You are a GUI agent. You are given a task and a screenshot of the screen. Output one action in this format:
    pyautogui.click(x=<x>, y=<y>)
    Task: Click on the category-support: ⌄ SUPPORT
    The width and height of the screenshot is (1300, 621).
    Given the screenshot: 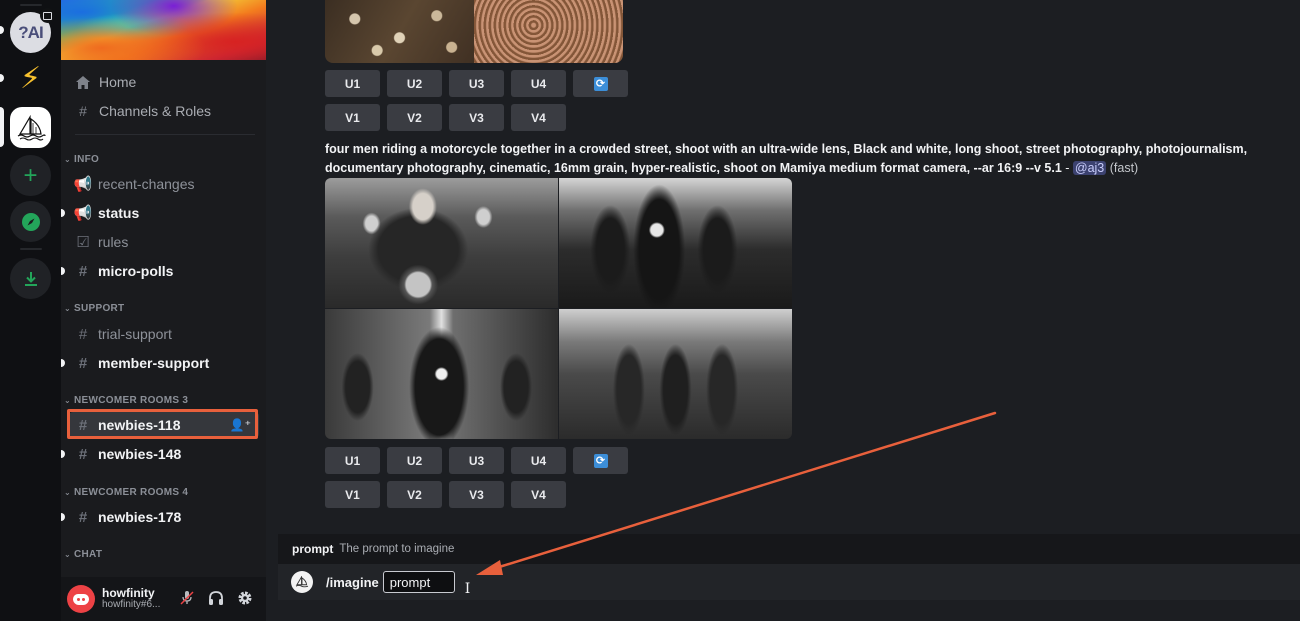 What is the action you would take?
    pyautogui.click(x=94, y=308)
    